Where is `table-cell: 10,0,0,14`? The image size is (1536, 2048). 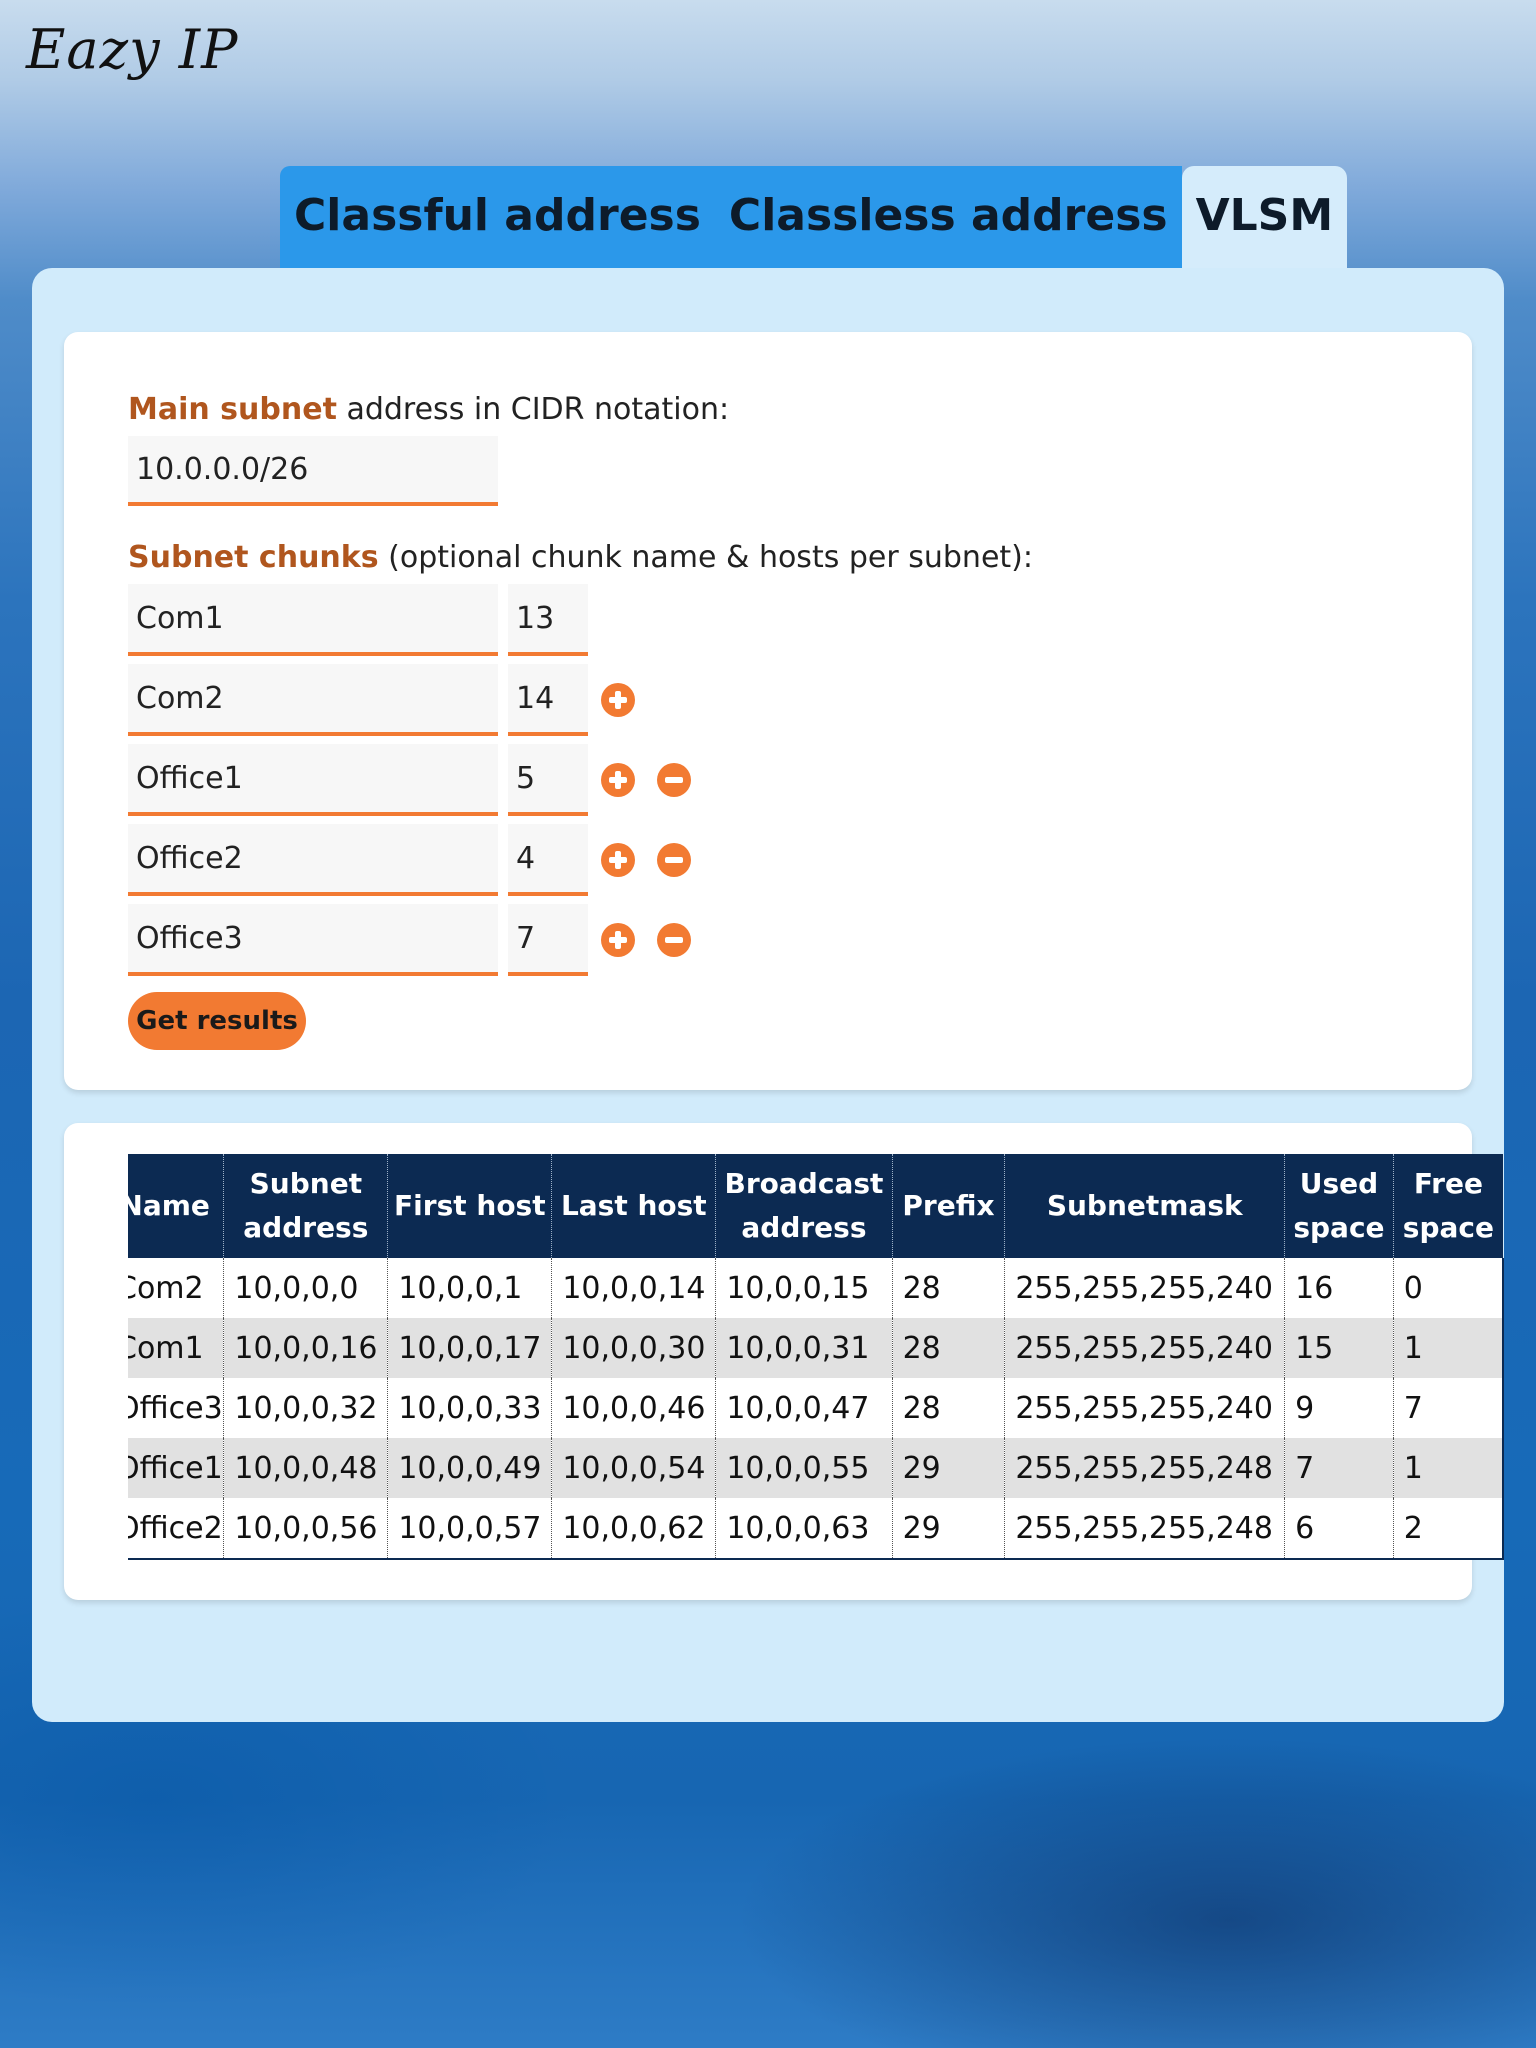 table-cell: 10,0,0,14 is located at coordinates (633, 1288).